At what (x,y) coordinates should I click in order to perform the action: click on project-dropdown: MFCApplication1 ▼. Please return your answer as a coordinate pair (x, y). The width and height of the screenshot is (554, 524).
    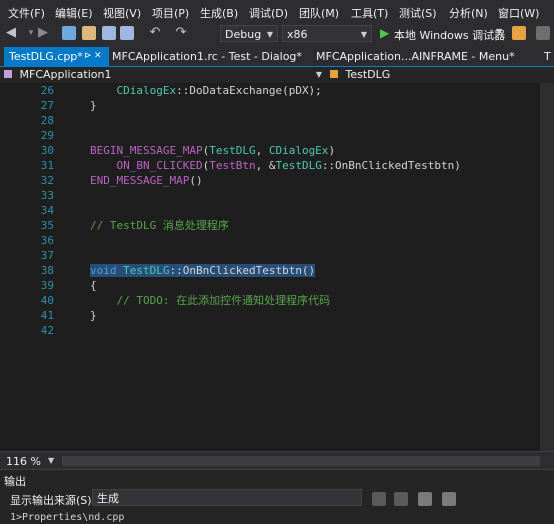
    Looking at the image, I should click on (163, 75).